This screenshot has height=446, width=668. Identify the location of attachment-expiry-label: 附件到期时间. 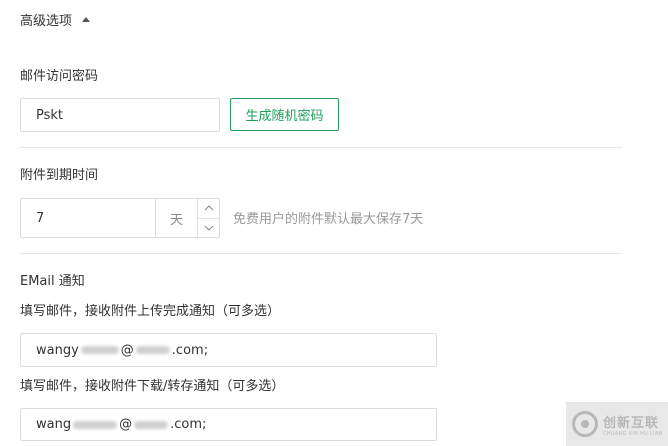
(59, 175).